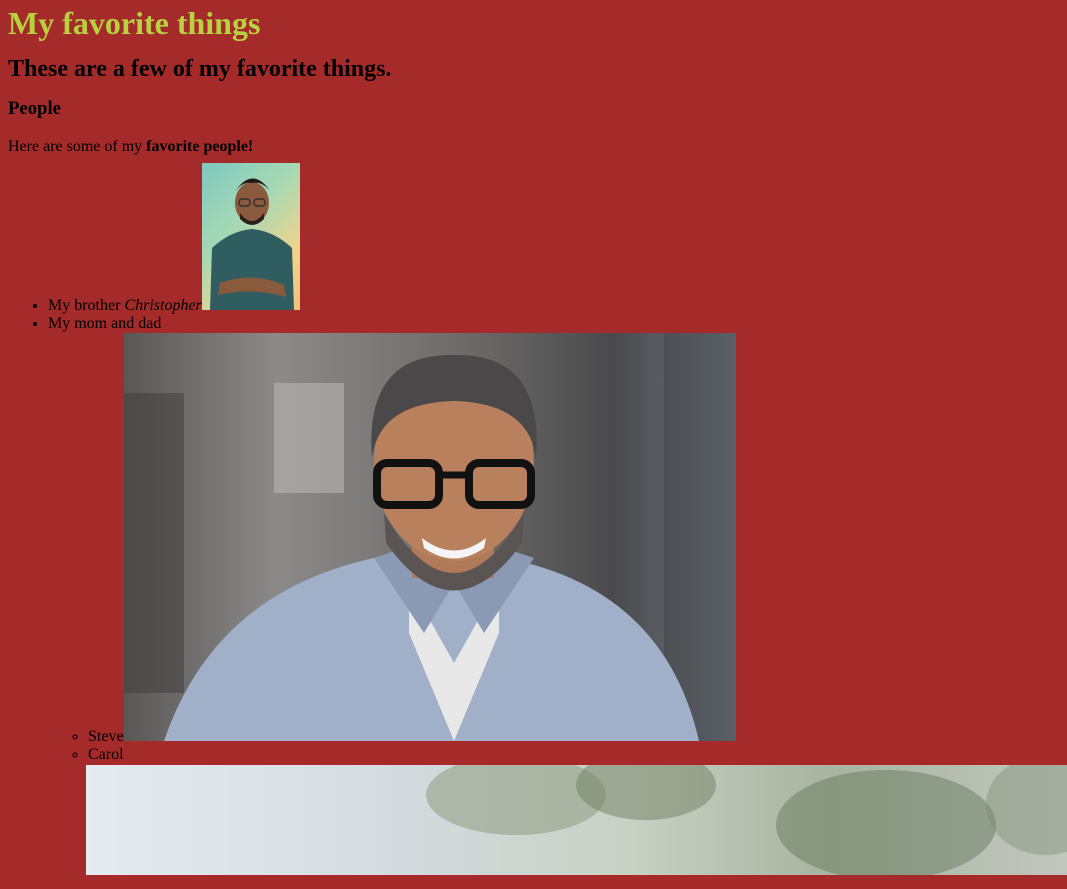 This screenshot has width=1067, height=889. Describe the element at coordinates (105, 323) in the screenshot. I see `parents-label: My mom and dad` at that location.